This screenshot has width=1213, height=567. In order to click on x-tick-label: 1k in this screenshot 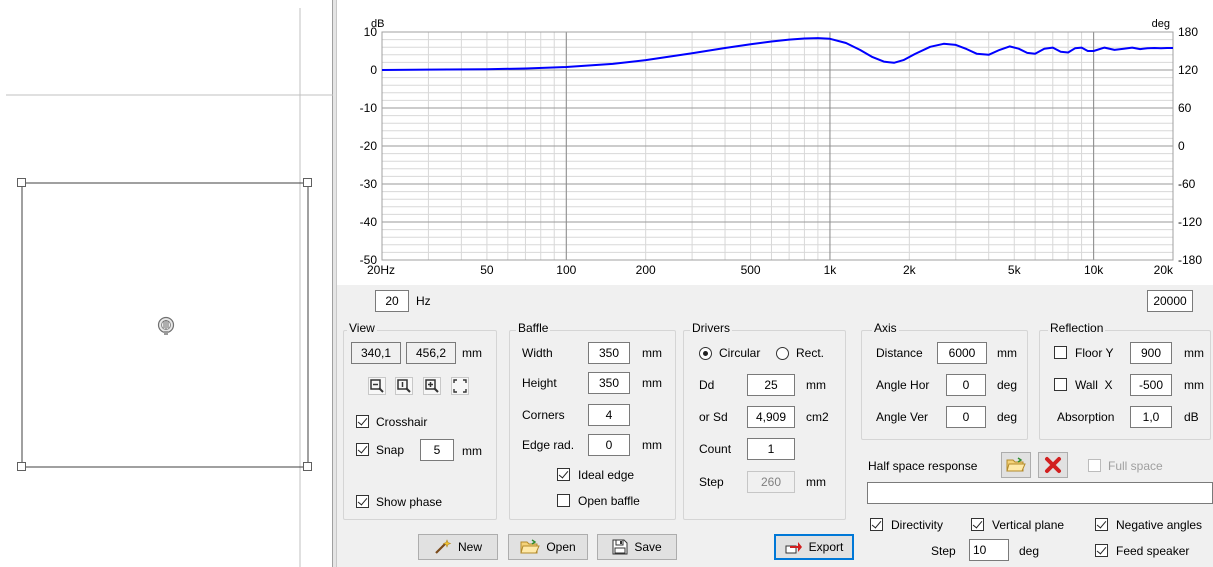, I will do `click(831, 270)`.